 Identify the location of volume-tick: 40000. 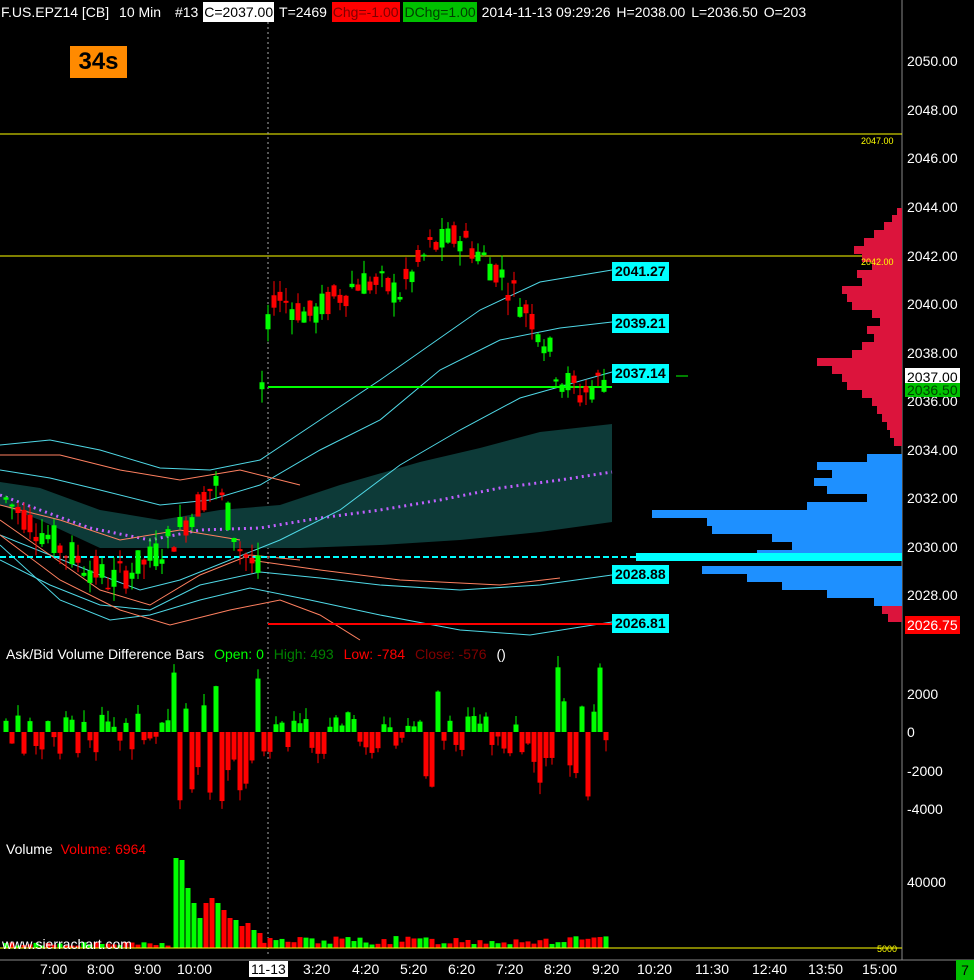
(926, 882).